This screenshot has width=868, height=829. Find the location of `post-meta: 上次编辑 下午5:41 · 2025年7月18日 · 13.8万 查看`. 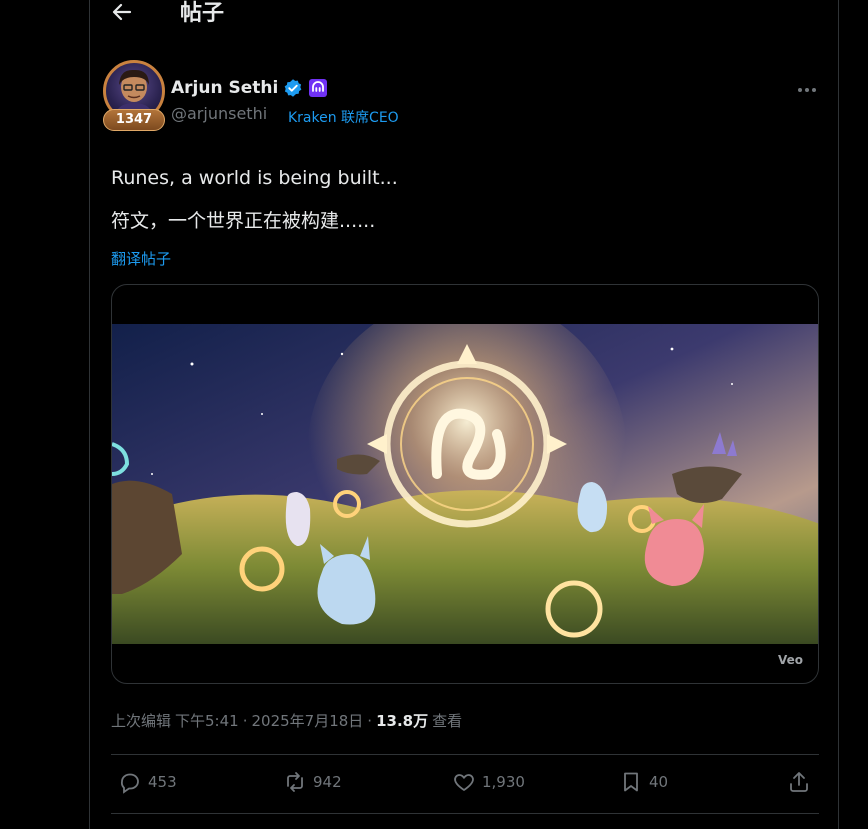

post-meta: 上次编辑 下午5:41 · 2025年7月18日 · 13.8万 查看 is located at coordinates (286, 720).